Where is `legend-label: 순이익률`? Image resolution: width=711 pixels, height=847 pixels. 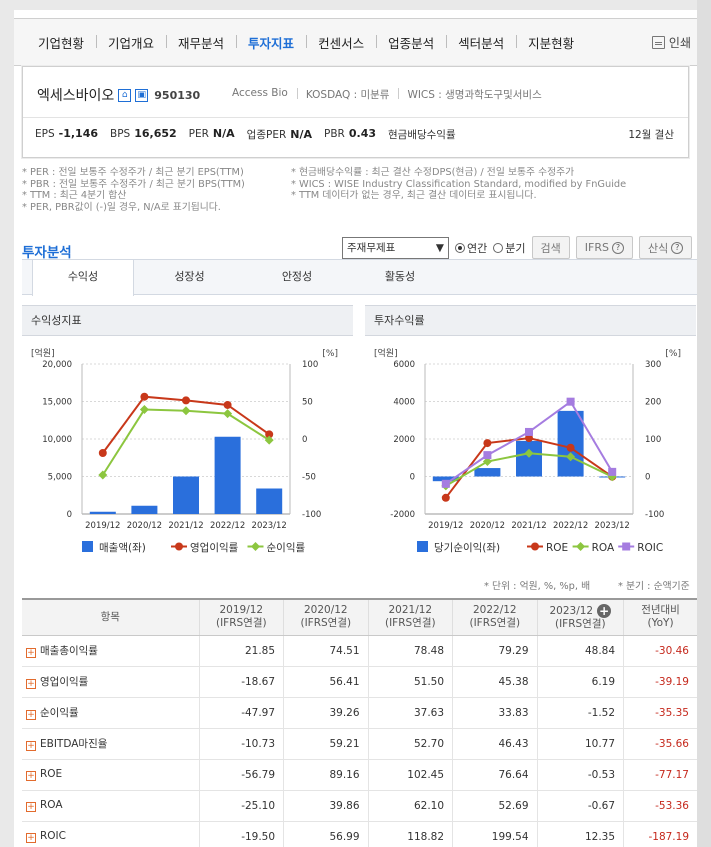
legend-label: 순이익률 is located at coordinates (286, 548).